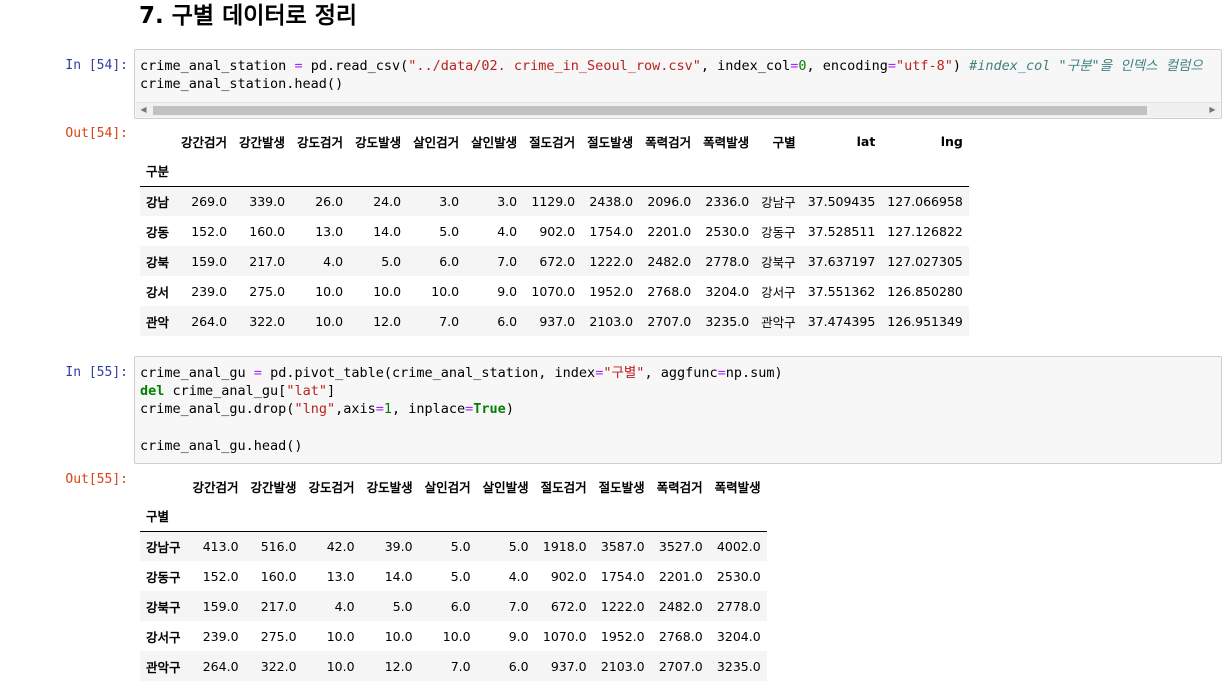  I want to click on table-cell: 1129.0, so click(553, 201).